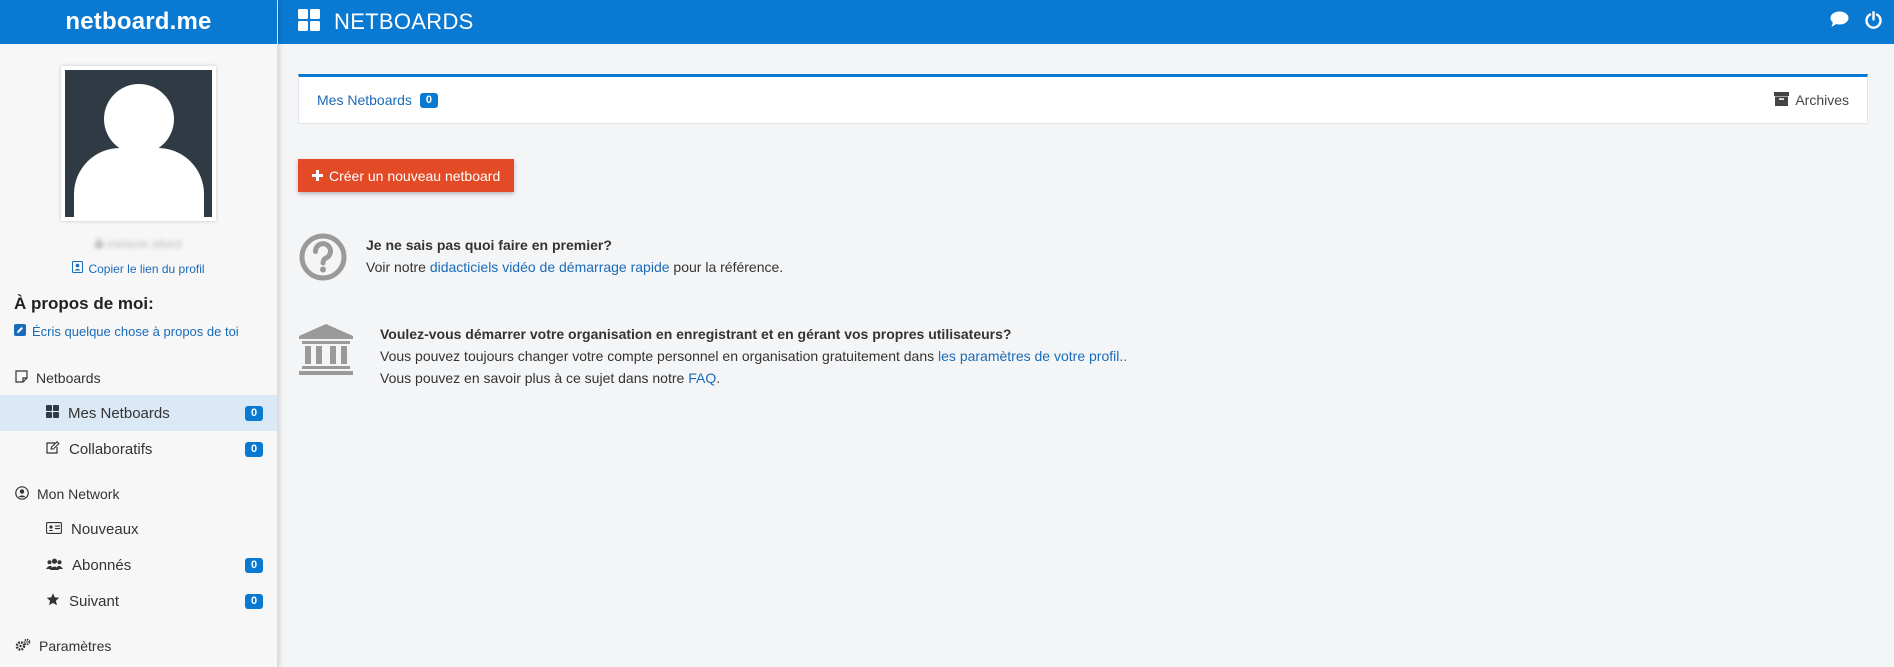 The height and width of the screenshot is (667, 1894). What do you see at coordinates (23, 646) in the screenshot?
I see `gears-icon` at bounding box center [23, 646].